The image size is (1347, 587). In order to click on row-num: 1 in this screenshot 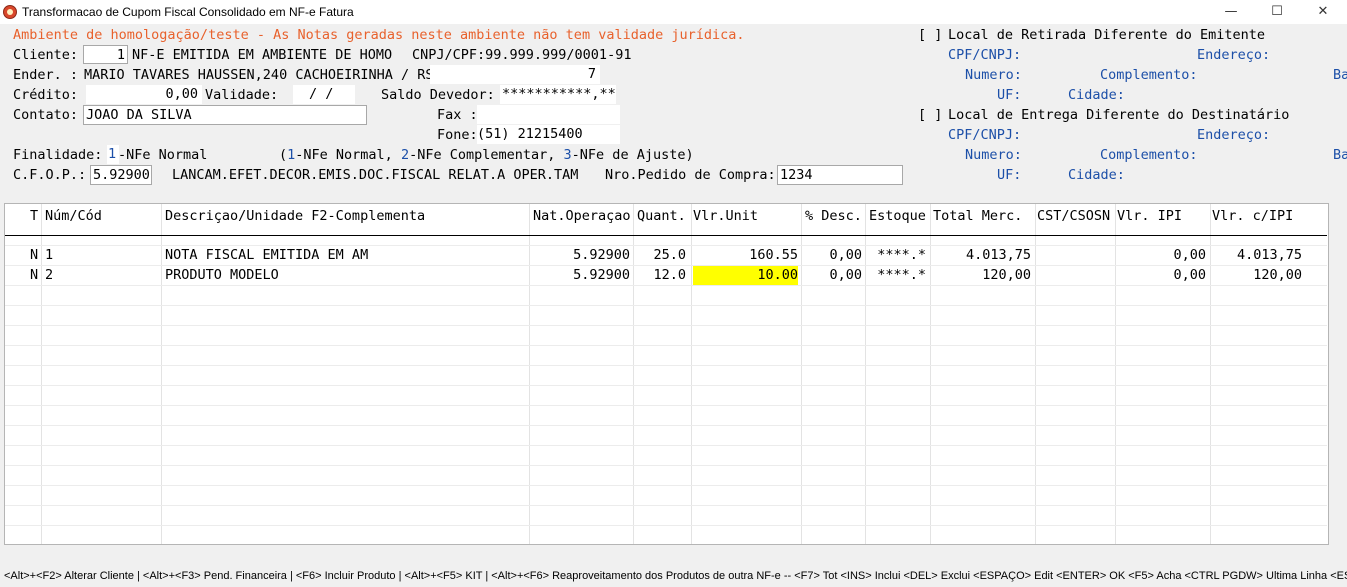, I will do `click(49, 255)`.